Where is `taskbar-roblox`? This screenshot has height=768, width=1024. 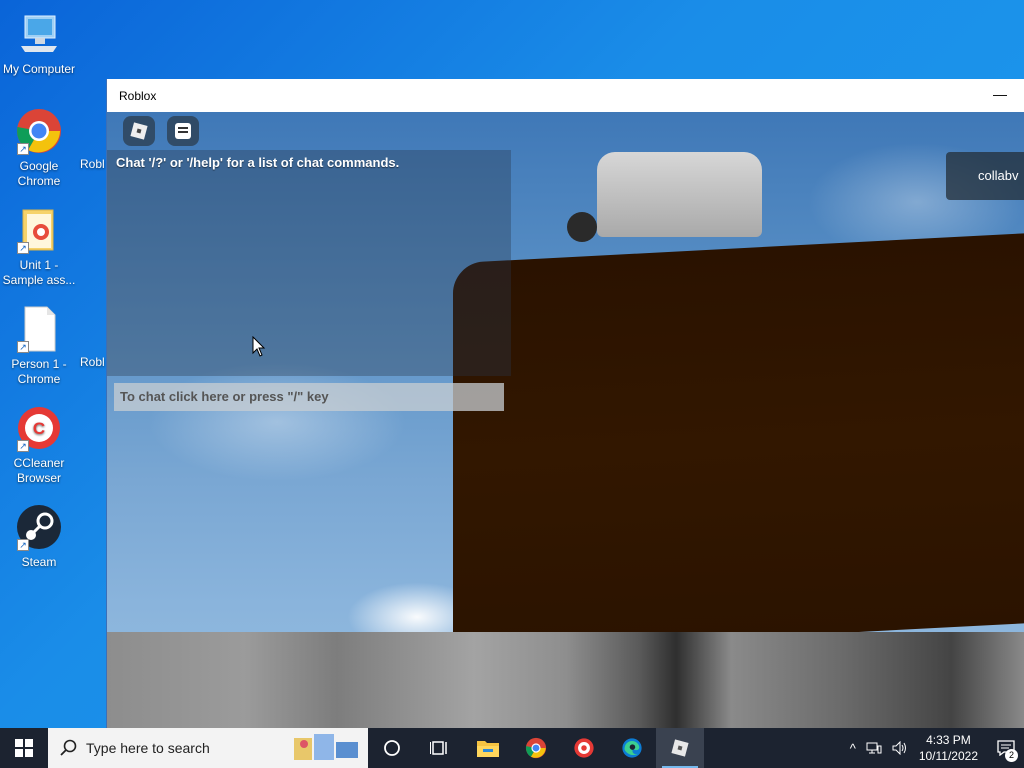
taskbar-roblox is located at coordinates (680, 748).